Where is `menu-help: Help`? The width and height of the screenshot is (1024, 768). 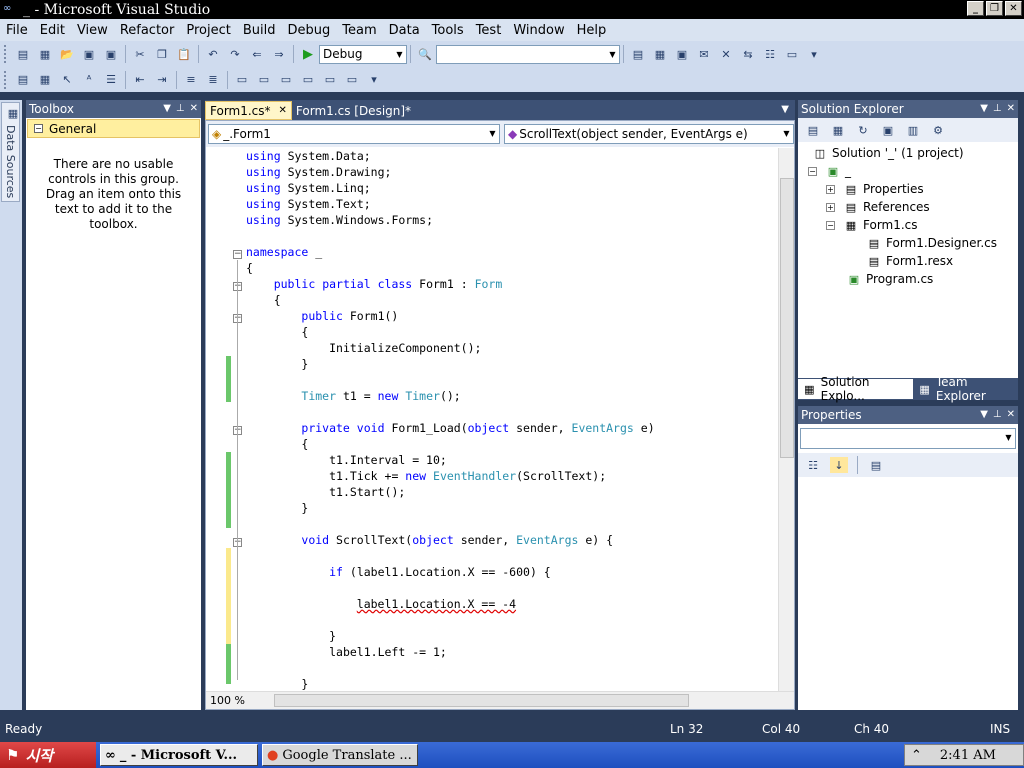 menu-help: Help is located at coordinates (592, 30).